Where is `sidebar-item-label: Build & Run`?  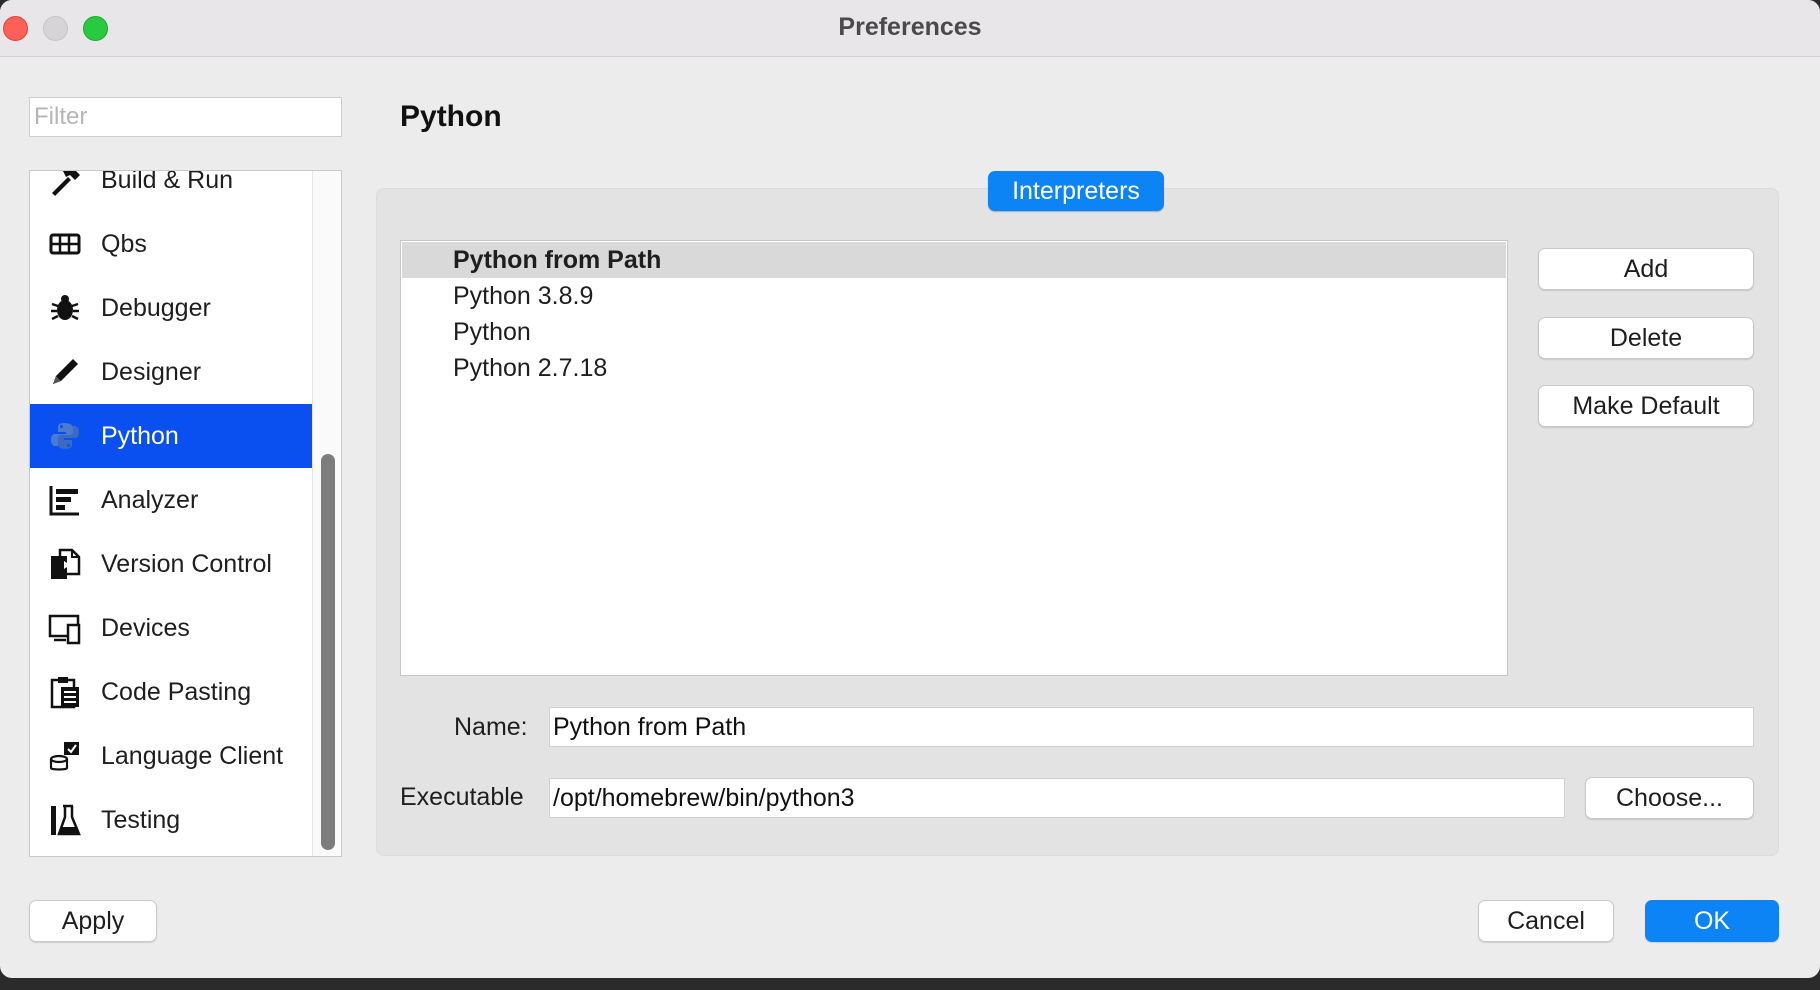
sidebar-item-label: Build & Run is located at coordinates (167, 182).